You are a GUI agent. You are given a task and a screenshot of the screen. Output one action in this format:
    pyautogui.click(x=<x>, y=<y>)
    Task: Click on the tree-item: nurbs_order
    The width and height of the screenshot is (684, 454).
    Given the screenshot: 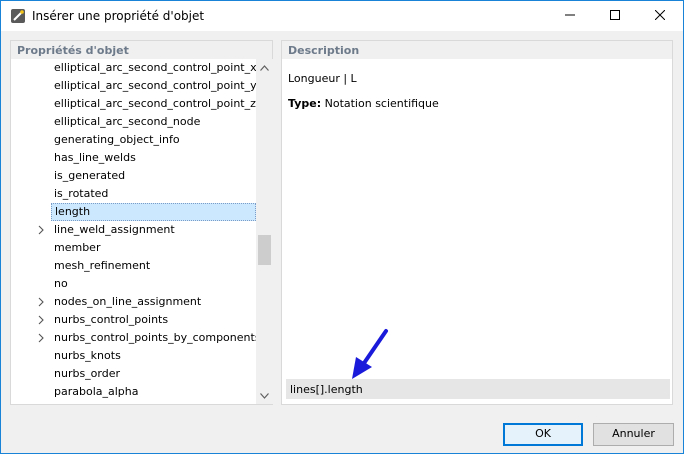 What is the action you would take?
    pyautogui.click(x=133, y=374)
    